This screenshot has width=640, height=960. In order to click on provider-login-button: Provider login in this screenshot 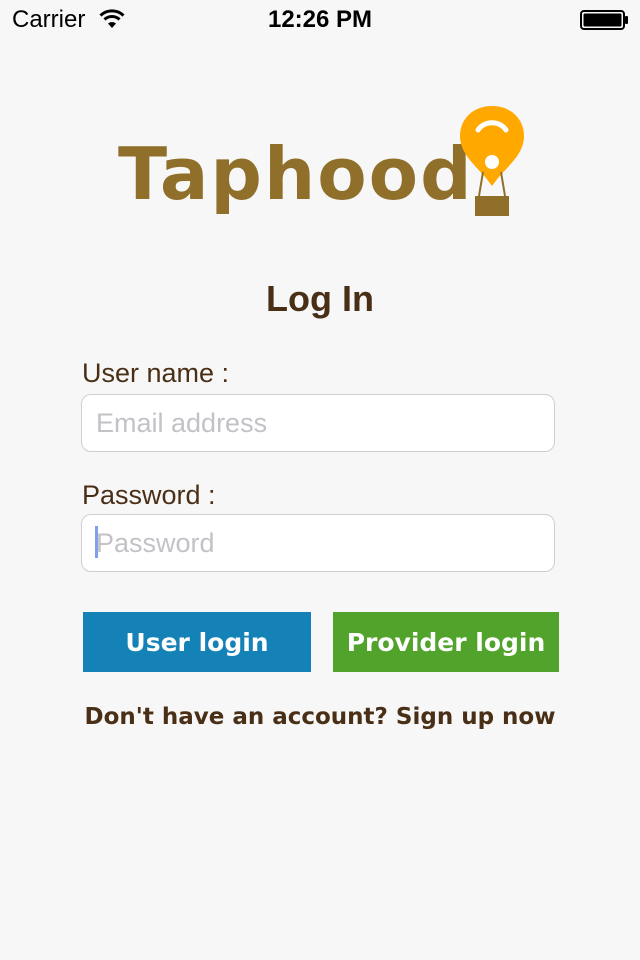, I will do `click(446, 642)`.